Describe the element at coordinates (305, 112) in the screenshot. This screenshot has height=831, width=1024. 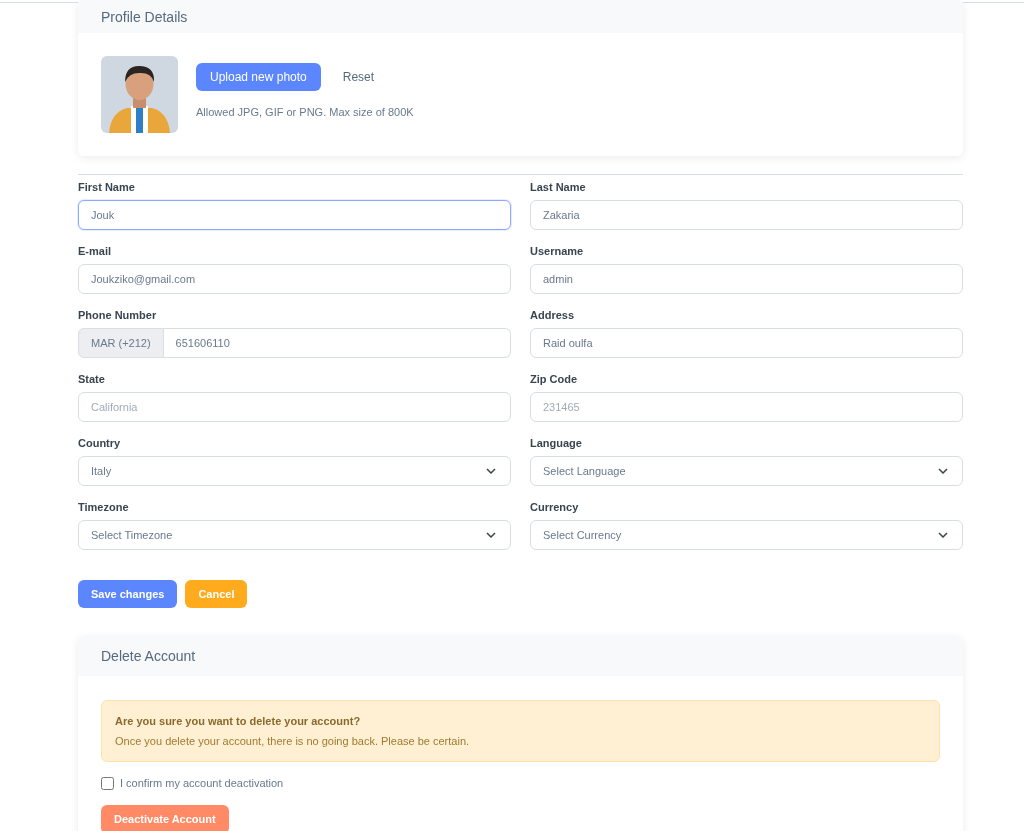
I see `upload-hint: Allowed JPG, GIF or PNG. Max size of 800K` at that location.